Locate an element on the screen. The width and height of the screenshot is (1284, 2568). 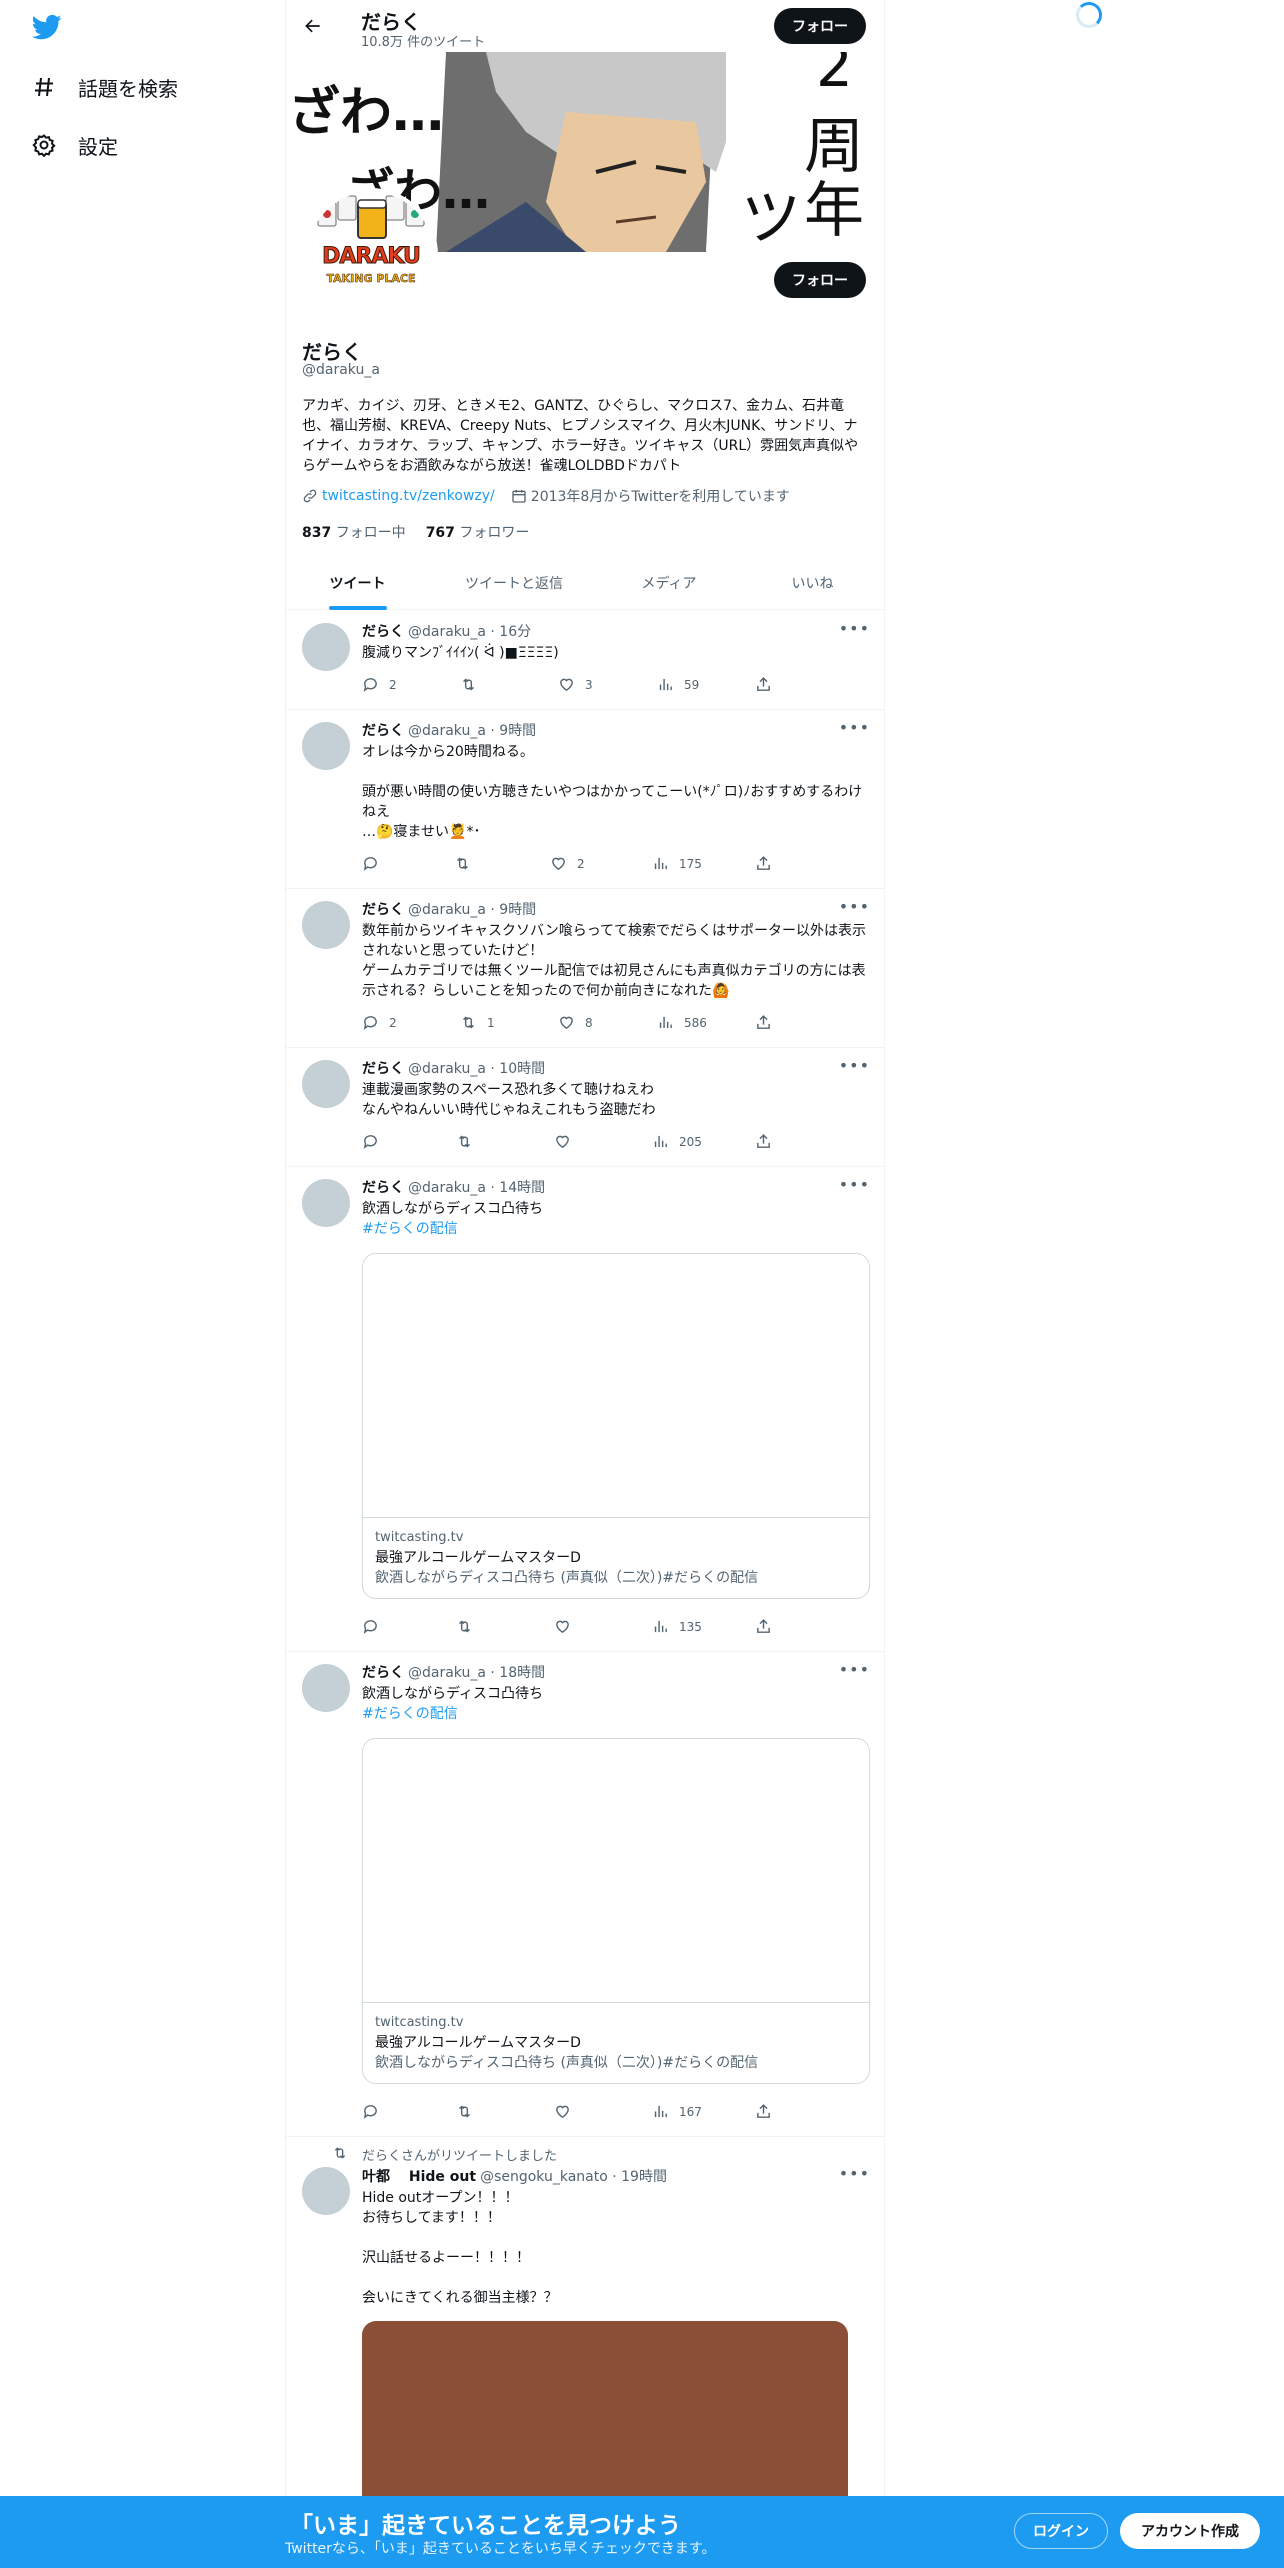
tweet-header: 叶都 Hide out @sengoku_kanato · 19時間 is located at coordinates (514, 2176).